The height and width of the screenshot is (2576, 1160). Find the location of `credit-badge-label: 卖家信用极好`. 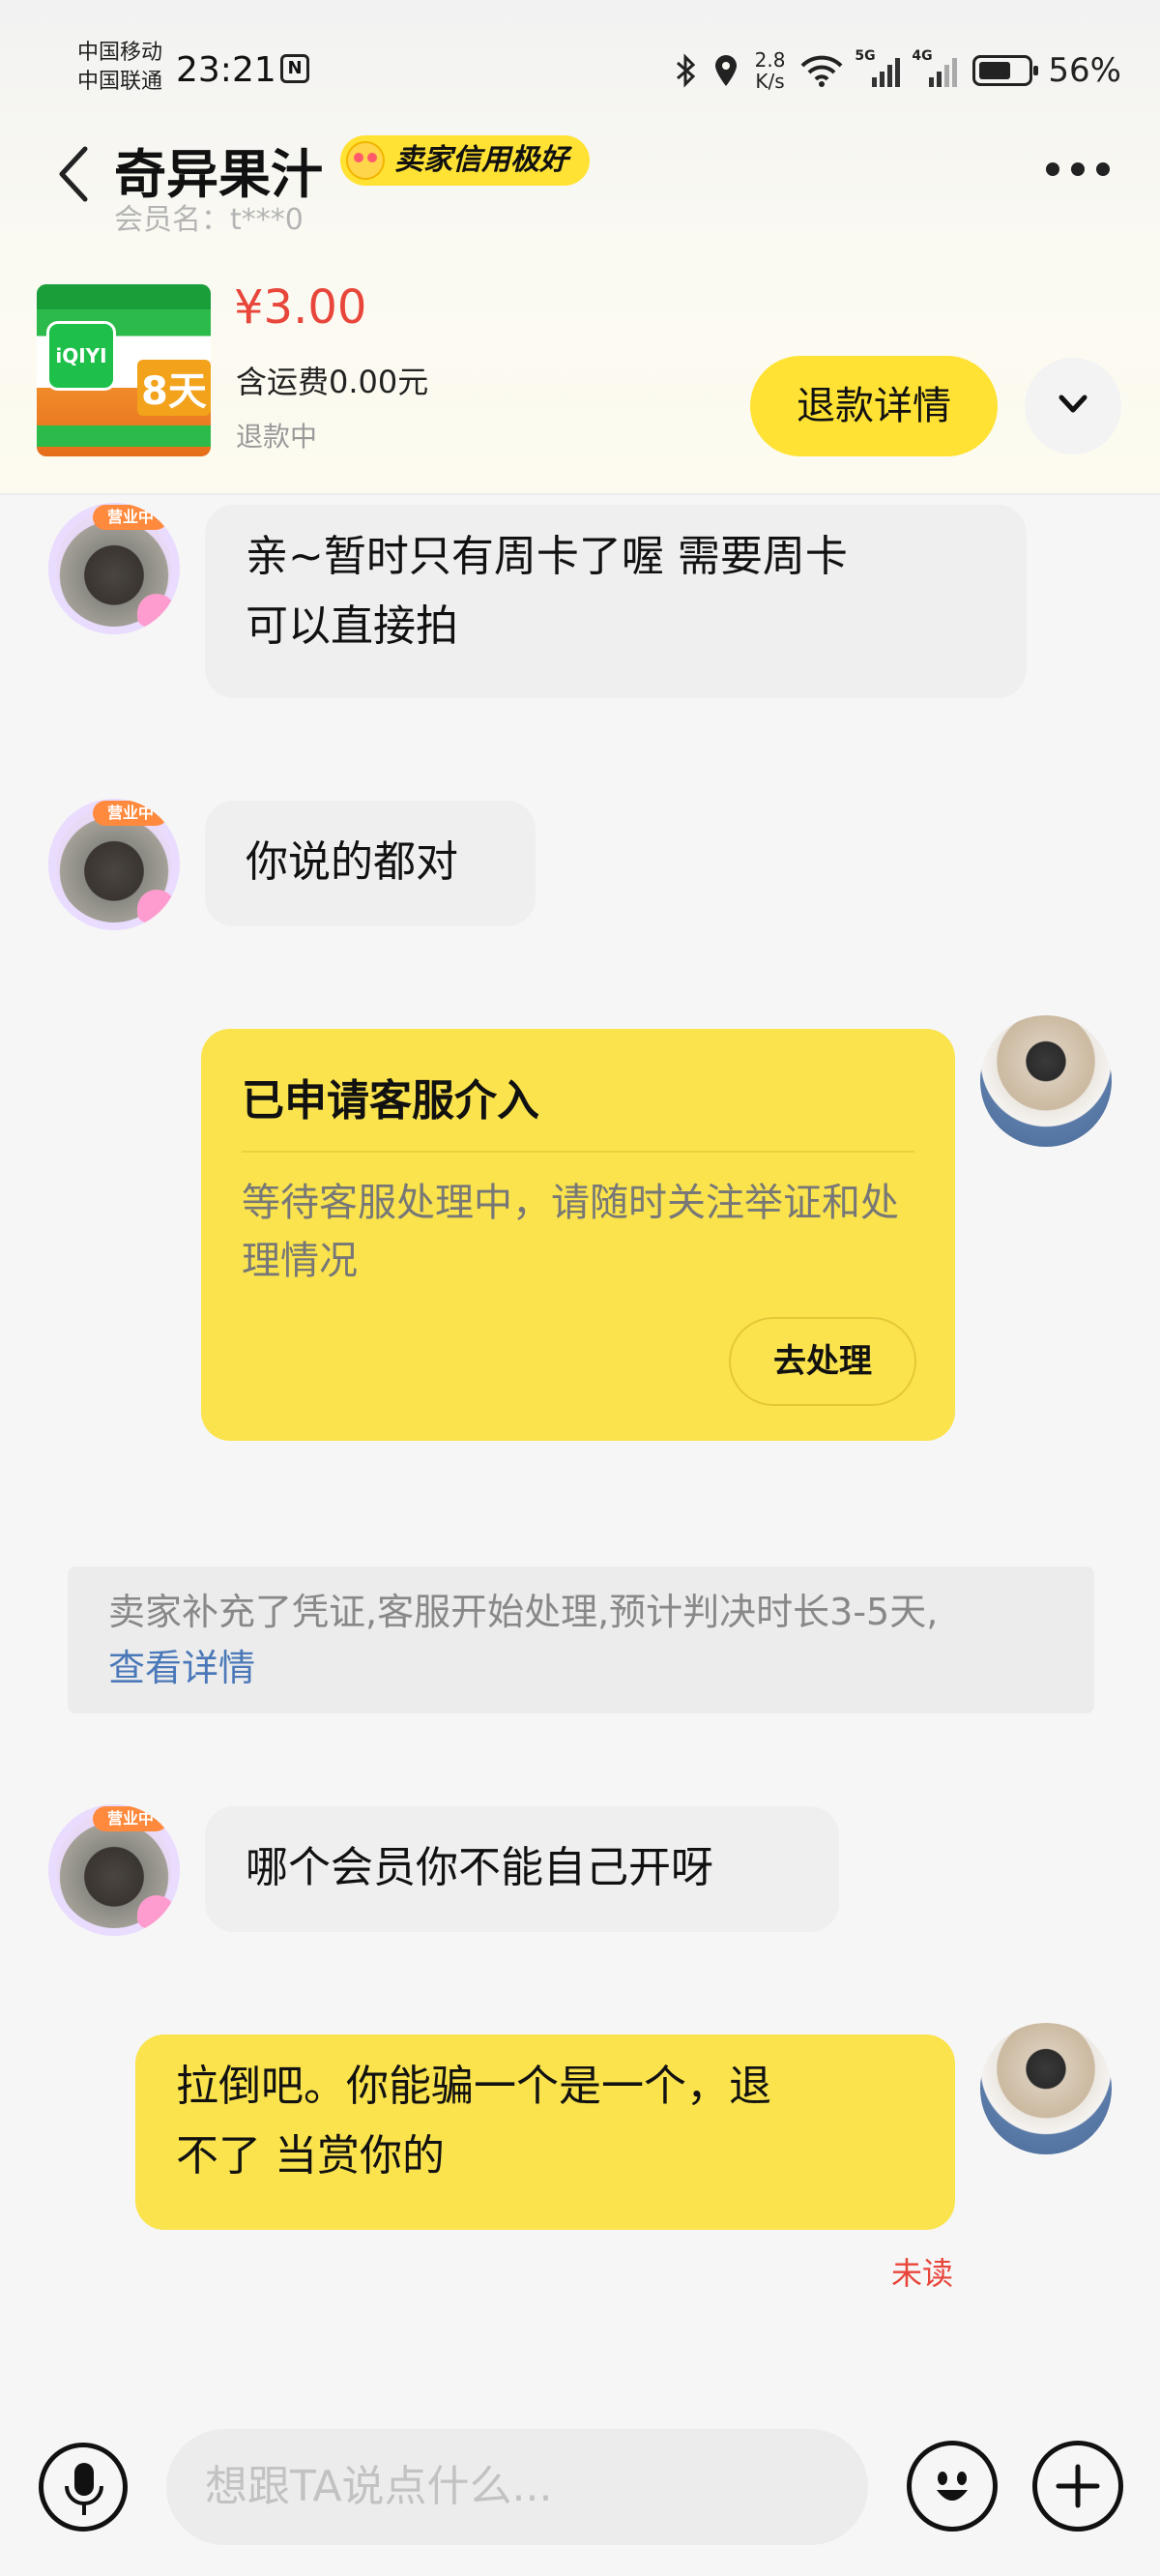

credit-badge-label: 卖家信用极好 is located at coordinates (481, 160).